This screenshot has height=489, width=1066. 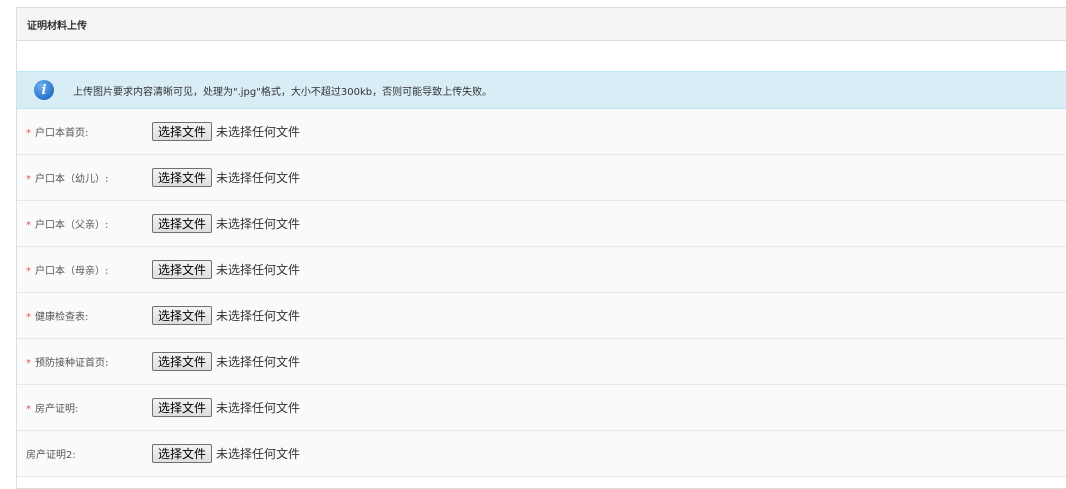 I want to click on row-label-text: 户口本首页:, so click(x=62, y=133).